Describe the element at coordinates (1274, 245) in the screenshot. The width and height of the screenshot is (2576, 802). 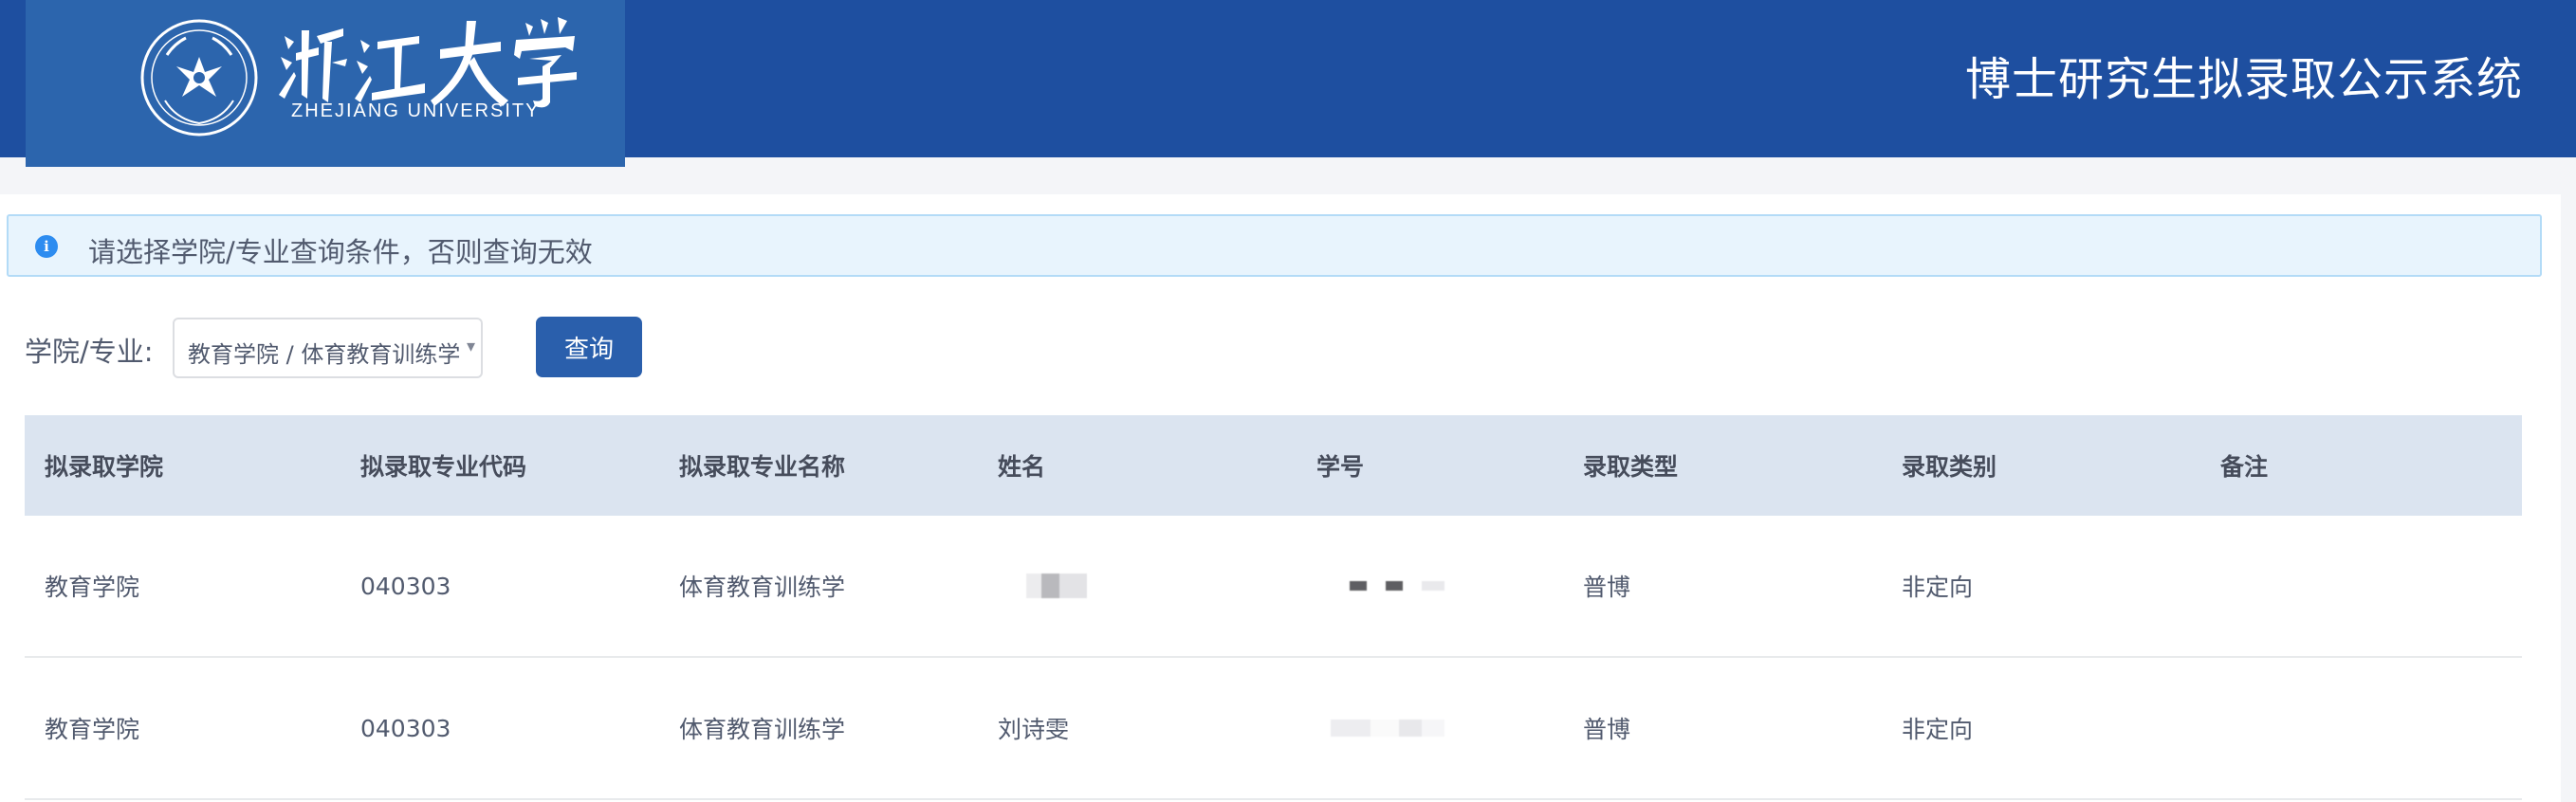
I see `notice-alert: i 请选择学院/专业查询条件，否则查询无效` at that location.